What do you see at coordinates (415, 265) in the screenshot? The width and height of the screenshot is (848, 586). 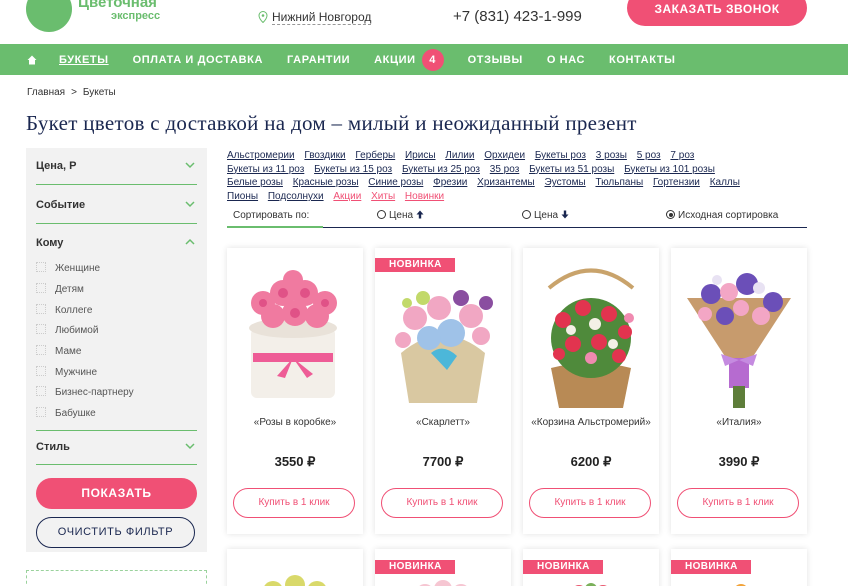 I see `new-badge: НОВИНКА` at bounding box center [415, 265].